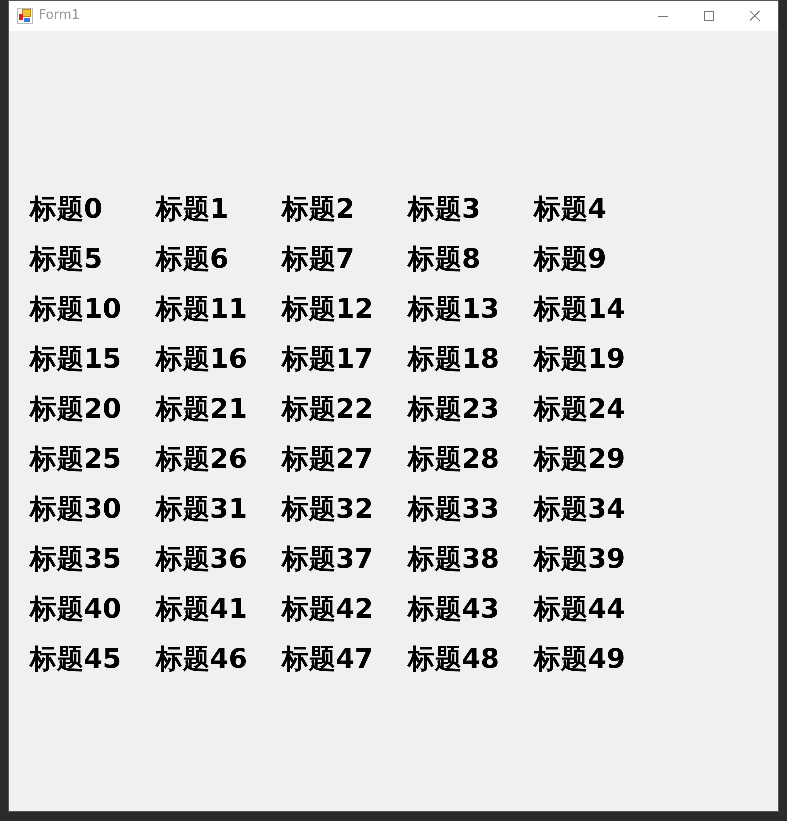 The width and height of the screenshot is (787, 821). Describe the element at coordinates (319, 210) in the screenshot. I see `title-label: 标题2` at that location.